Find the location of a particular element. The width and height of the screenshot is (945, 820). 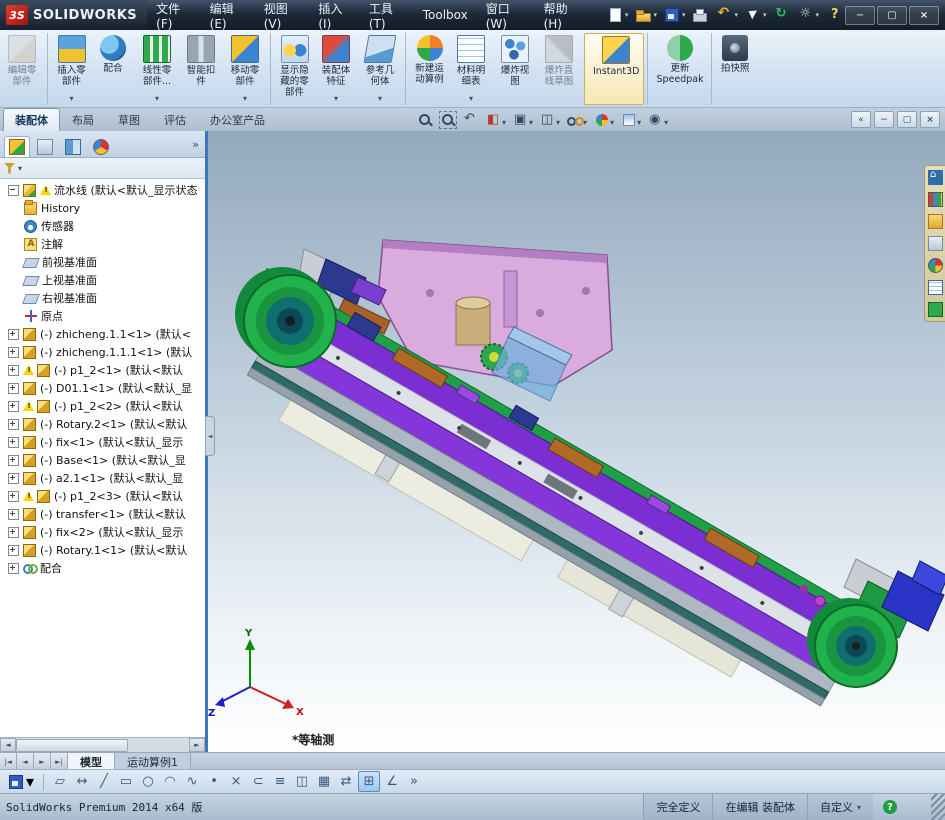

sketch-tool-button: ∠ is located at coordinates (392, 781).